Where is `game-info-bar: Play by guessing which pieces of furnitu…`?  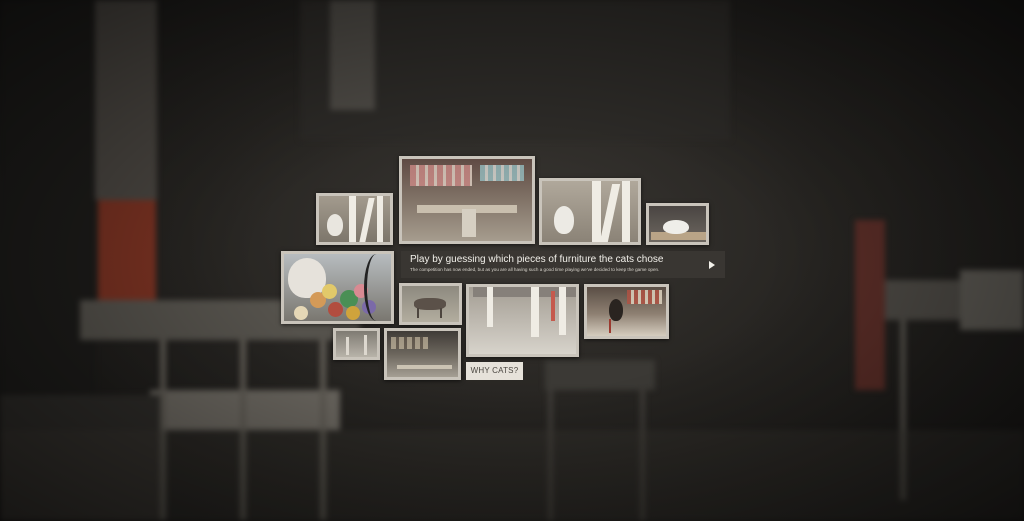 game-info-bar: Play by guessing which pieces of furnitu… is located at coordinates (563, 264).